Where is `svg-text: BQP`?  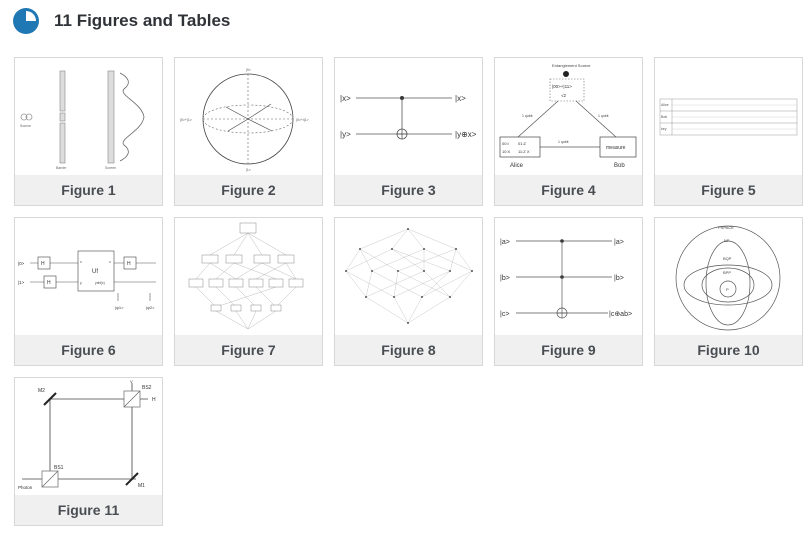 svg-text: BQP is located at coordinates (727, 258).